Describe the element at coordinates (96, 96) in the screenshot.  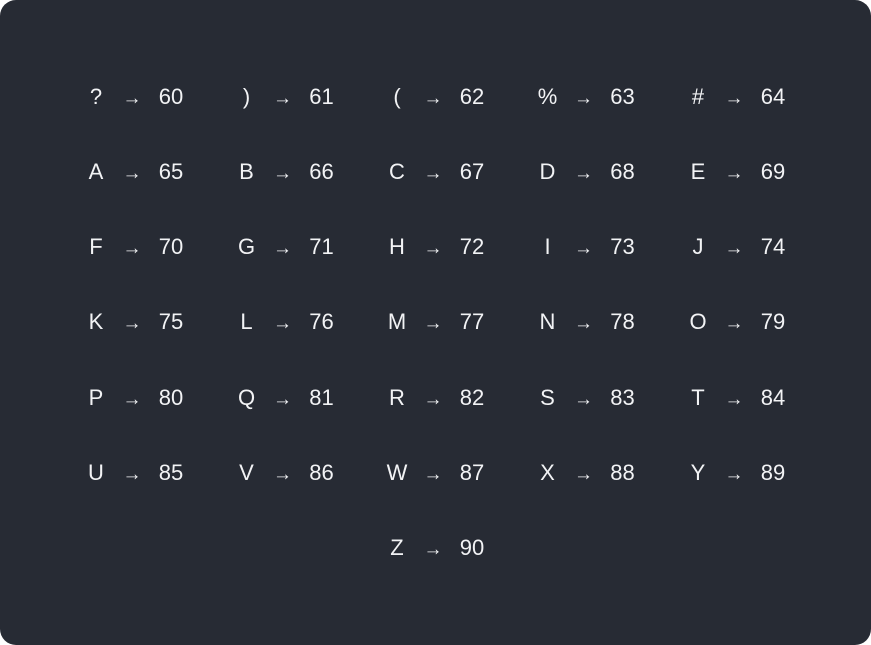
I see `character-label: ?` at that location.